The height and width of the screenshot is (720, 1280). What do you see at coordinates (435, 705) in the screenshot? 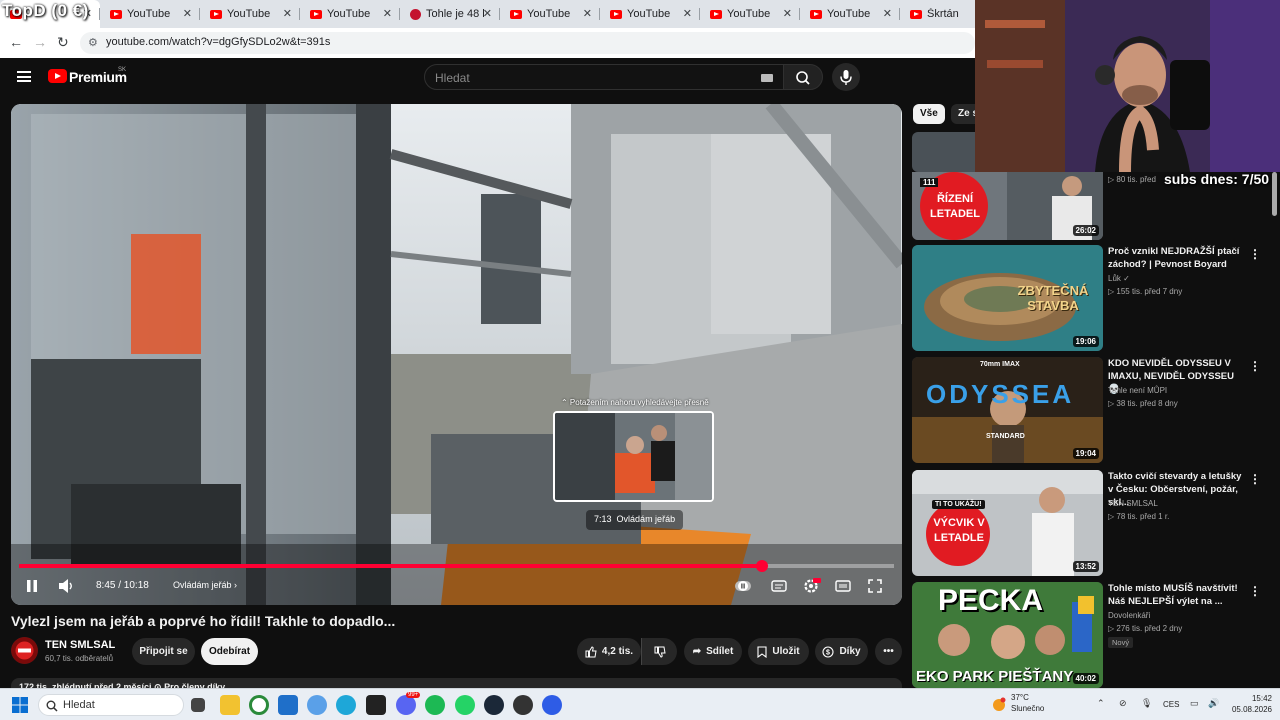
I see `spotify-icon` at bounding box center [435, 705].